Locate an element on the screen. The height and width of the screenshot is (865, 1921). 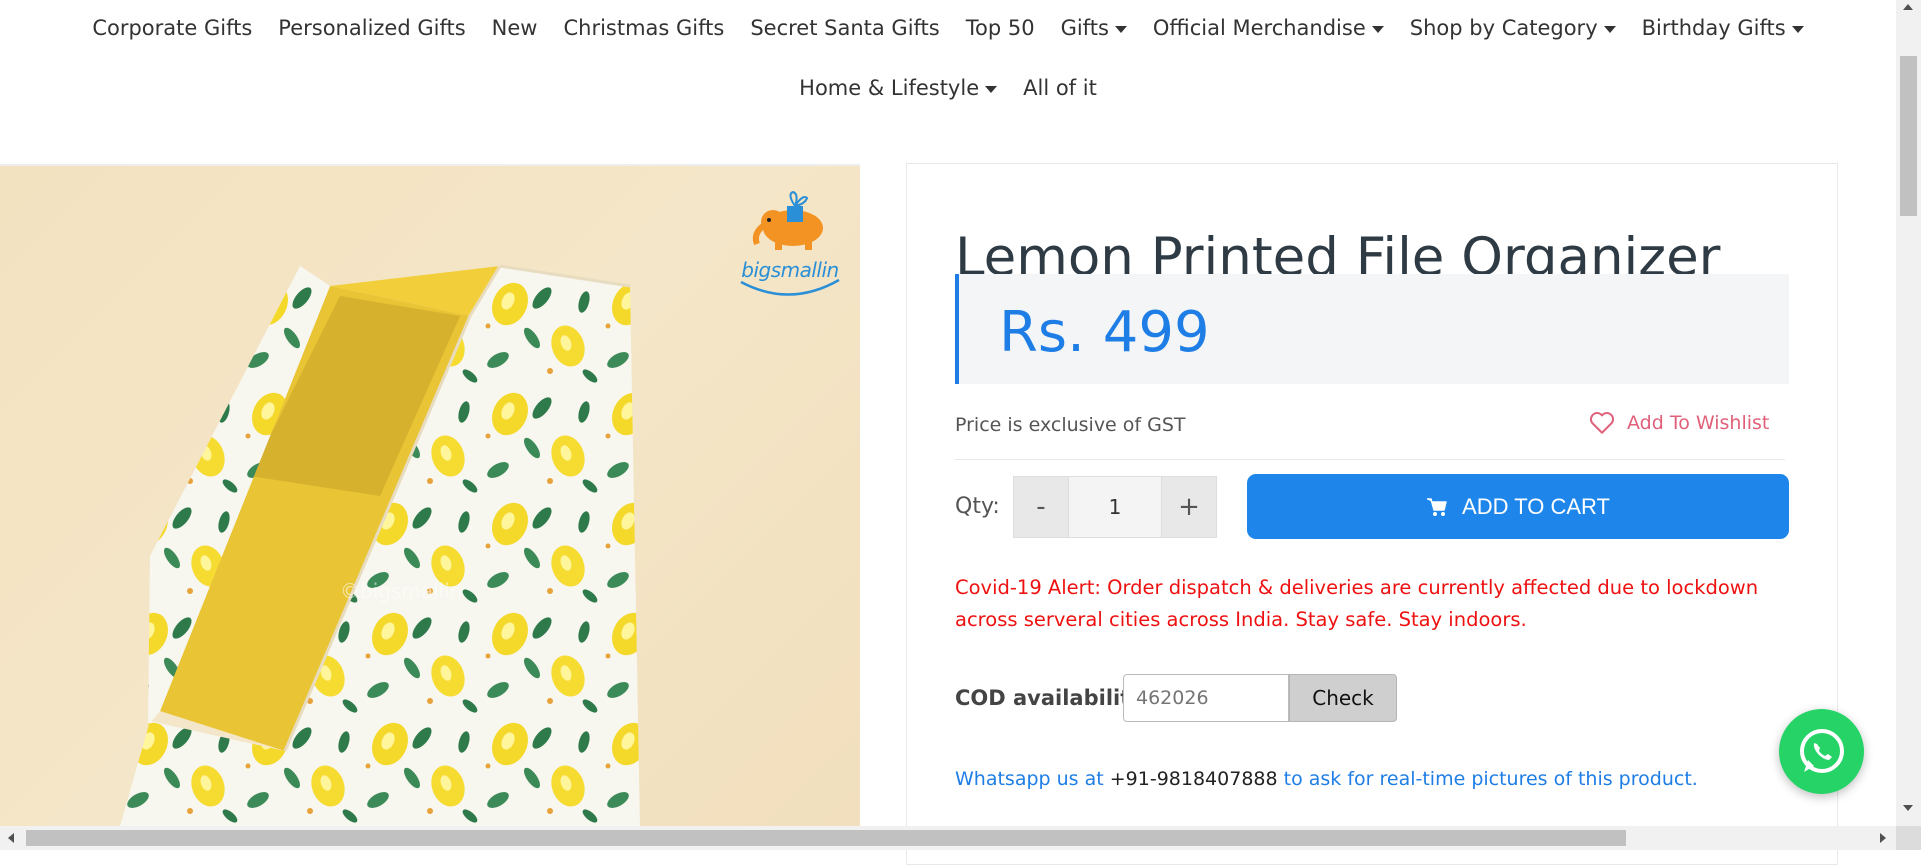
nav-item-label: Official Merchandise is located at coordinates (1259, 28).